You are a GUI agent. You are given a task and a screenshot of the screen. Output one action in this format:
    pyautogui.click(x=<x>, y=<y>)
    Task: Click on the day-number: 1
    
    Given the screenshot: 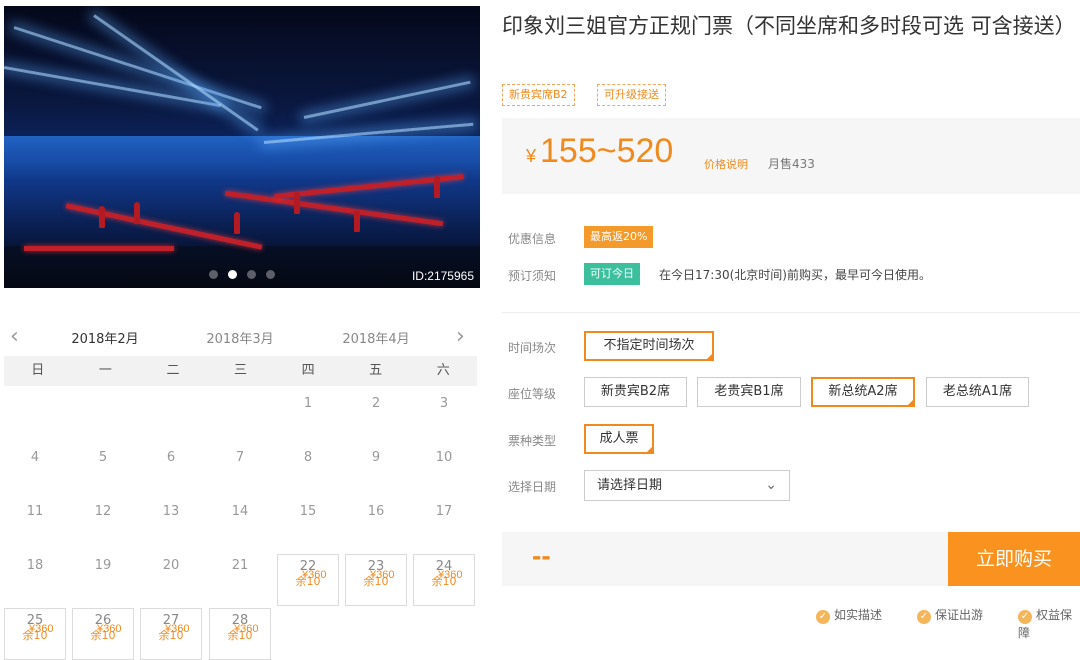 What is the action you would take?
    pyautogui.click(x=308, y=403)
    